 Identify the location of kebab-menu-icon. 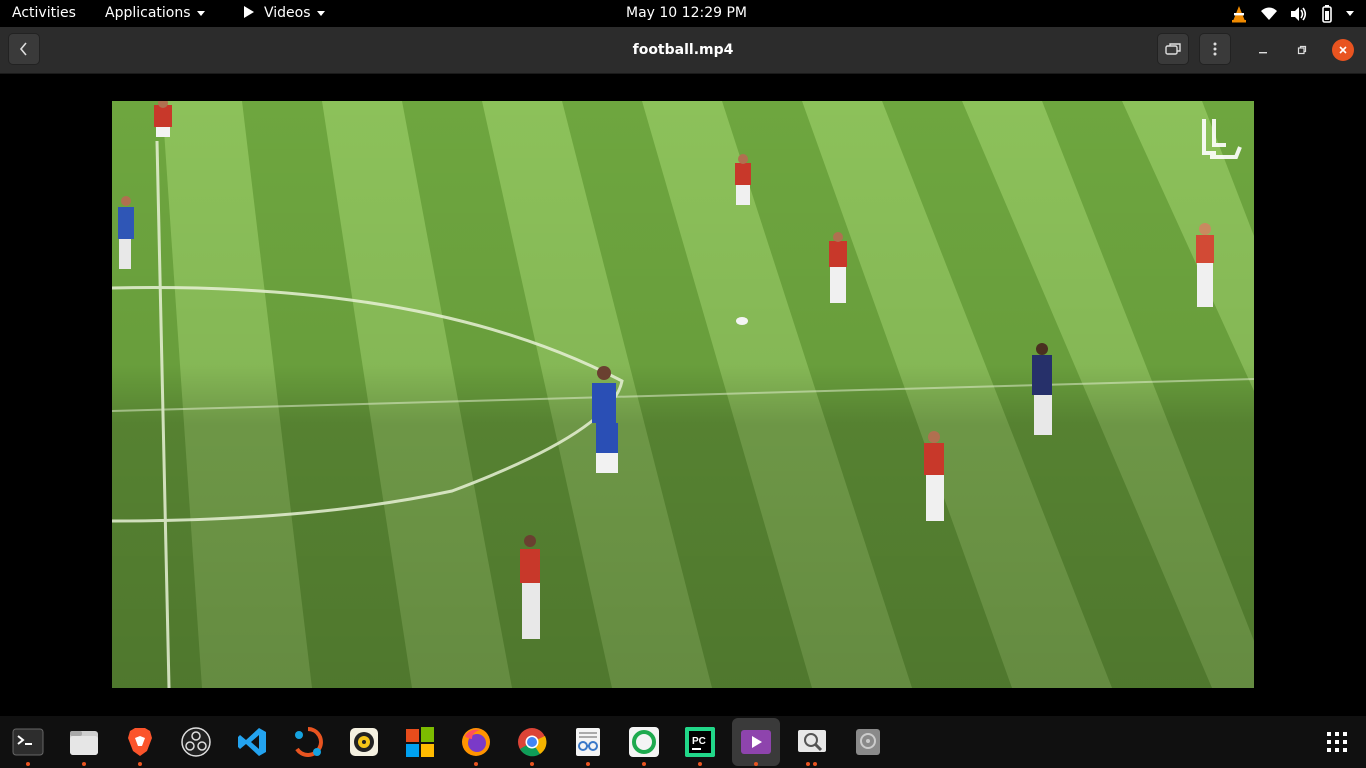
(1215, 49).